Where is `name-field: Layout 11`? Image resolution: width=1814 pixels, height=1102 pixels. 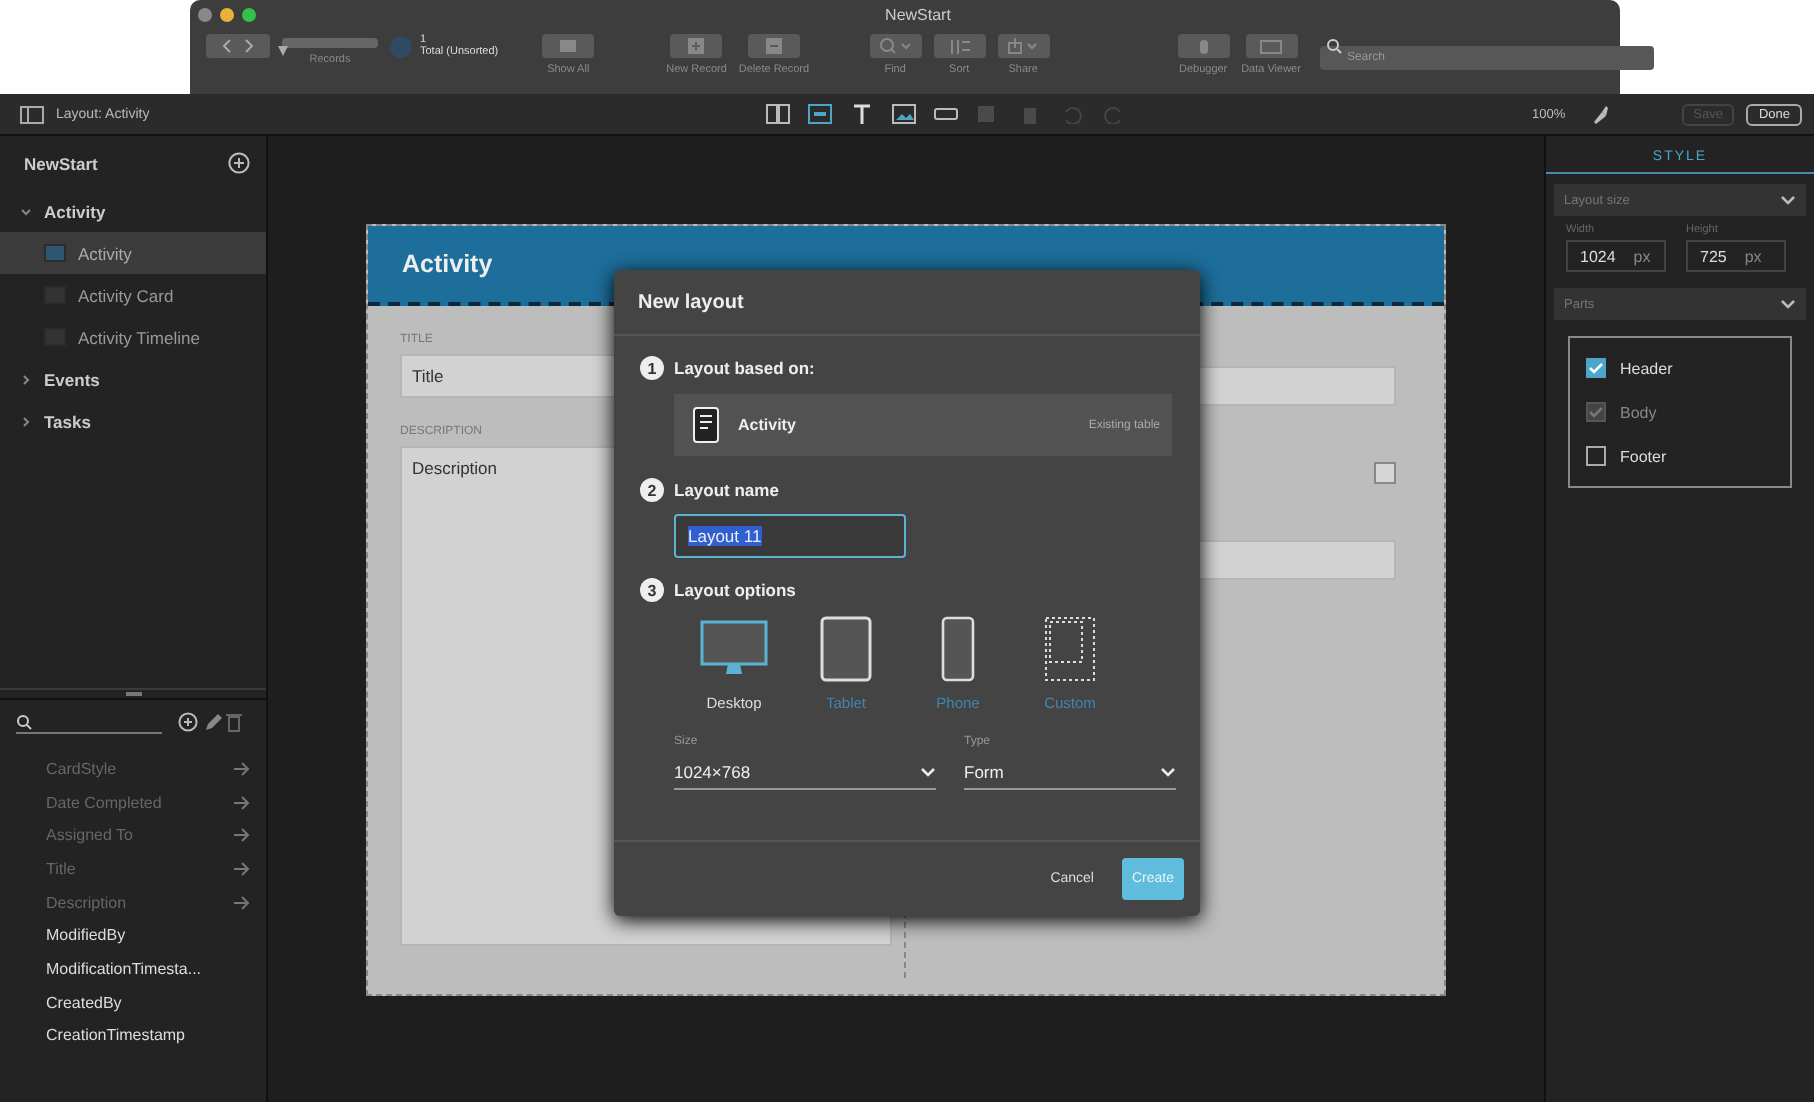
name-field: Layout 11 is located at coordinates (790, 536).